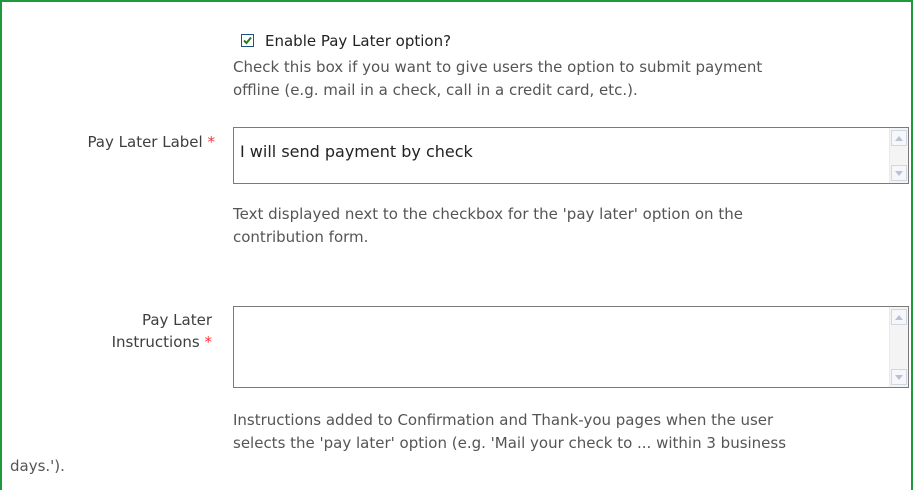 The width and height of the screenshot is (923, 490). Describe the element at coordinates (176, 320) in the screenshot. I see `field-label-line: Pay Later` at that location.